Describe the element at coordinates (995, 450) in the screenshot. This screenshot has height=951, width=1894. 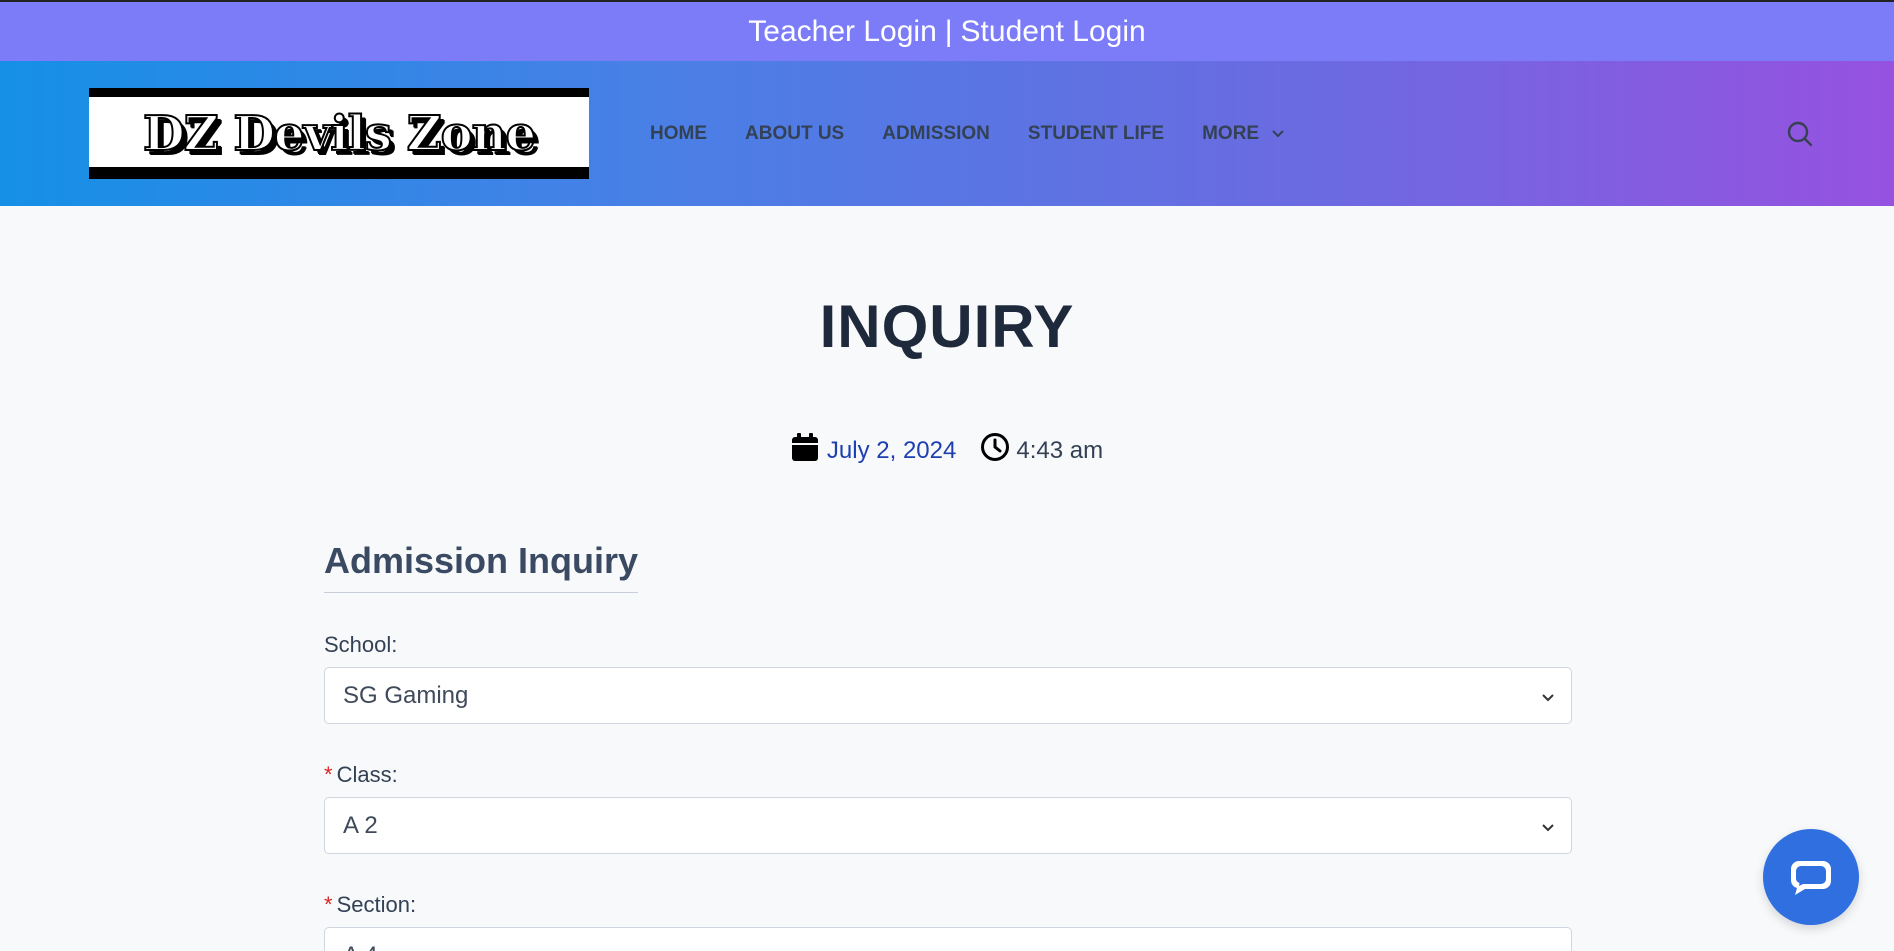
I see `clock-icon` at that location.